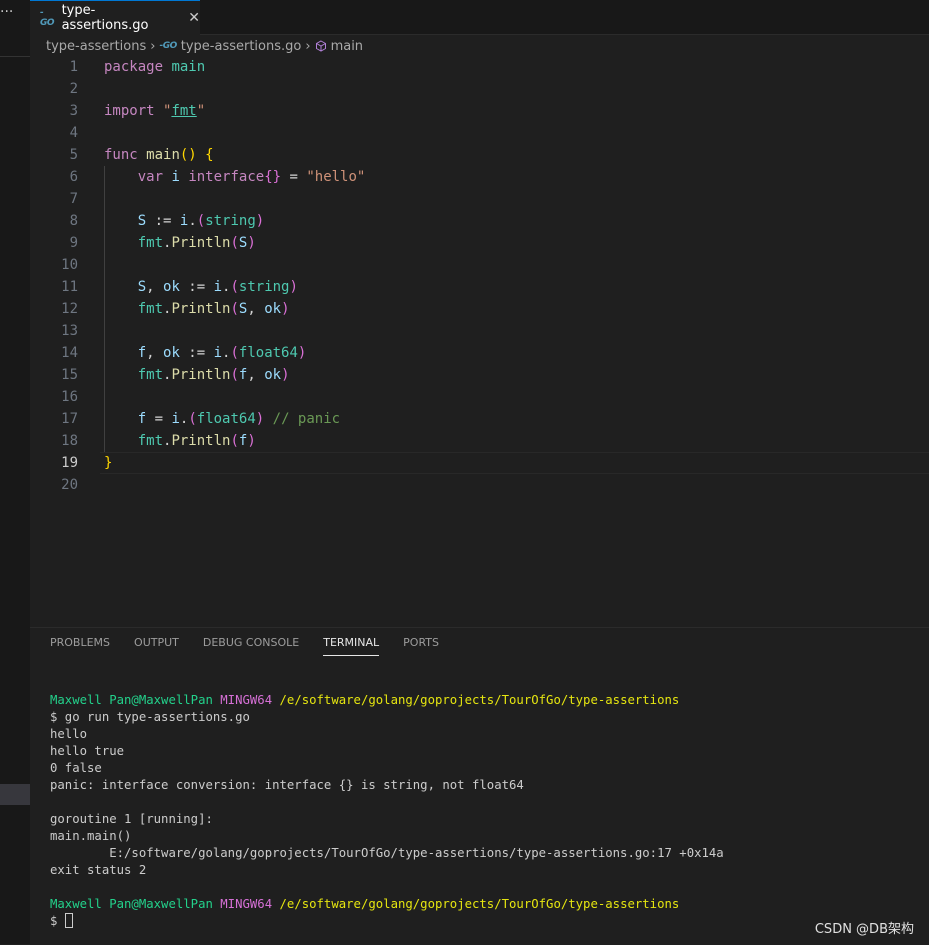 This screenshot has height=945, width=929. What do you see at coordinates (15, 56) in the screenshot?
I see `divider` at bounding box center [15, 56].